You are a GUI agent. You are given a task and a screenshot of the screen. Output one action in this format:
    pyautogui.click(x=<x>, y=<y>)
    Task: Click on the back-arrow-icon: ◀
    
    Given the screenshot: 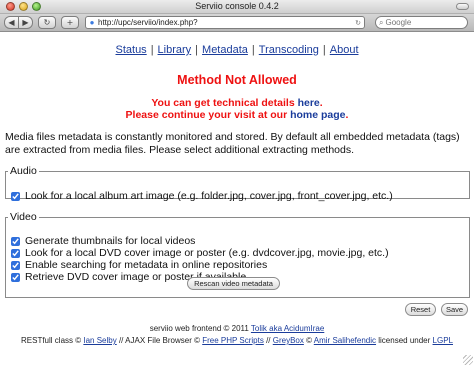 What is the action you would take?
    pyautogui.click(x=11, y=22)
    